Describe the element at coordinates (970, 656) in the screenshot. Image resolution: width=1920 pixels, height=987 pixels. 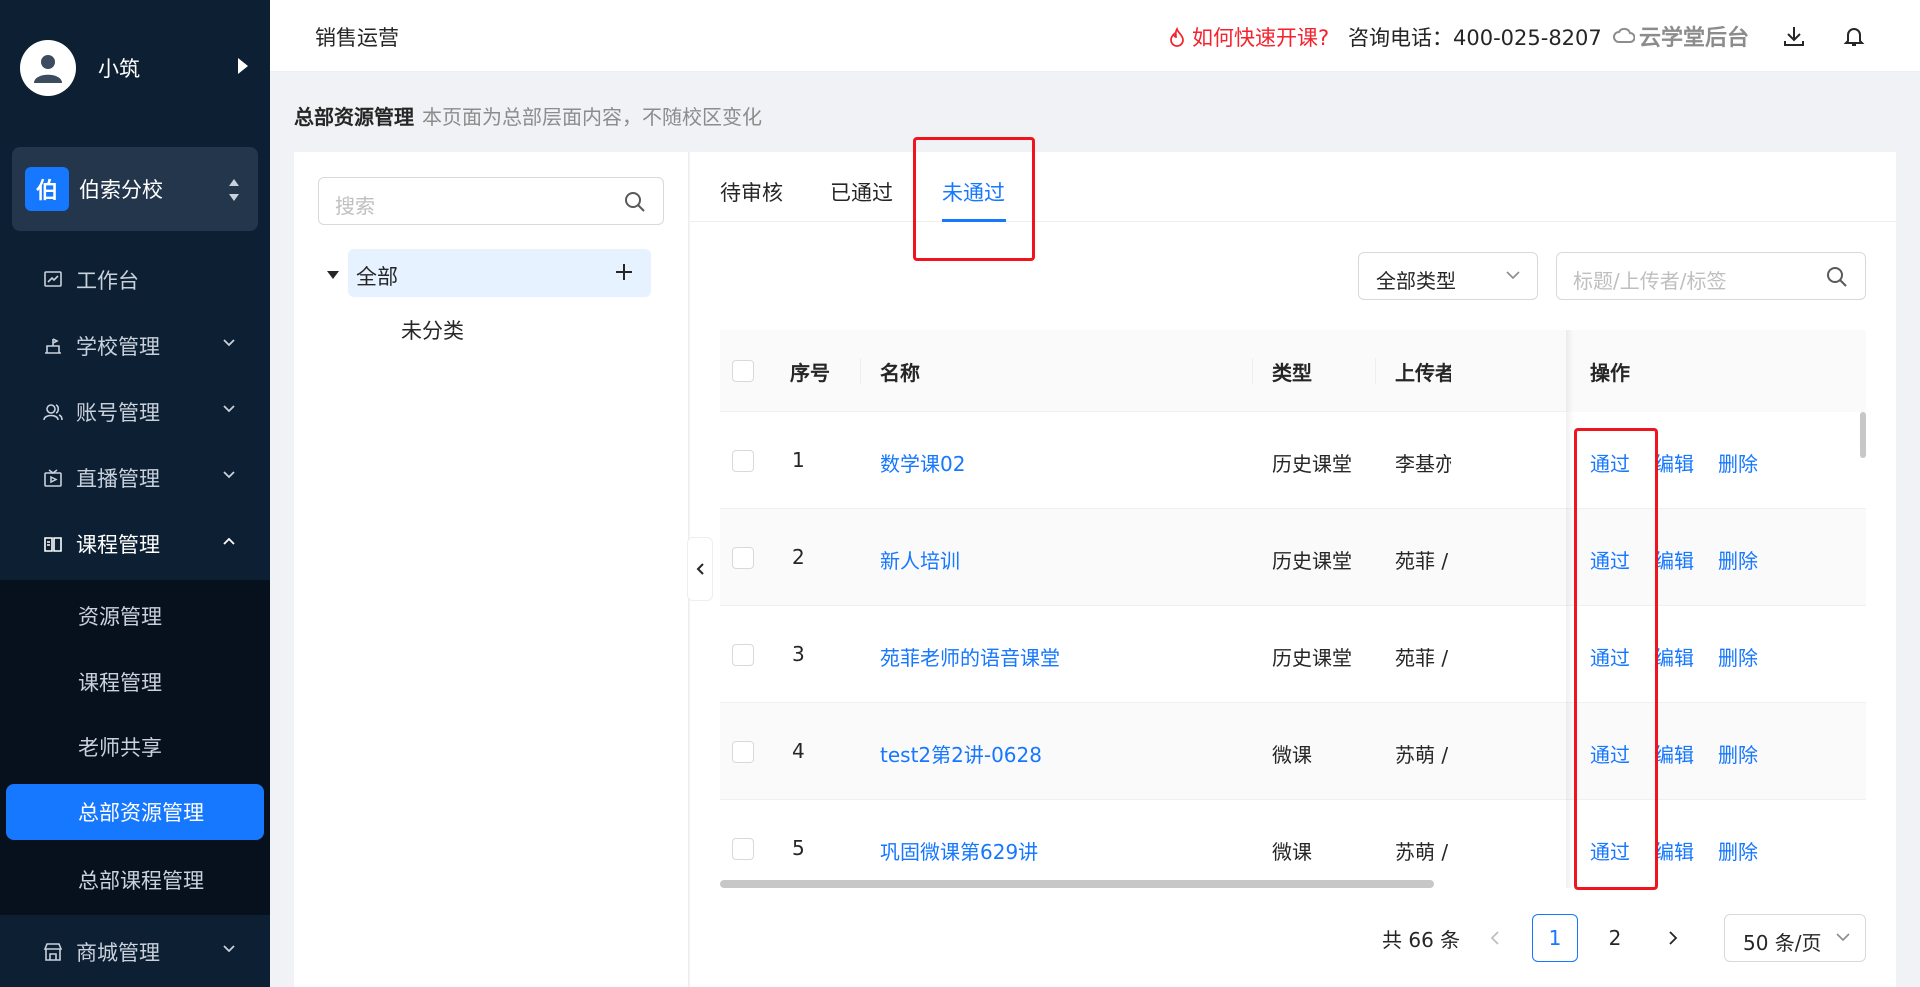
I see `resource-name-link: 苑菲老师的语音课堂` at that location.